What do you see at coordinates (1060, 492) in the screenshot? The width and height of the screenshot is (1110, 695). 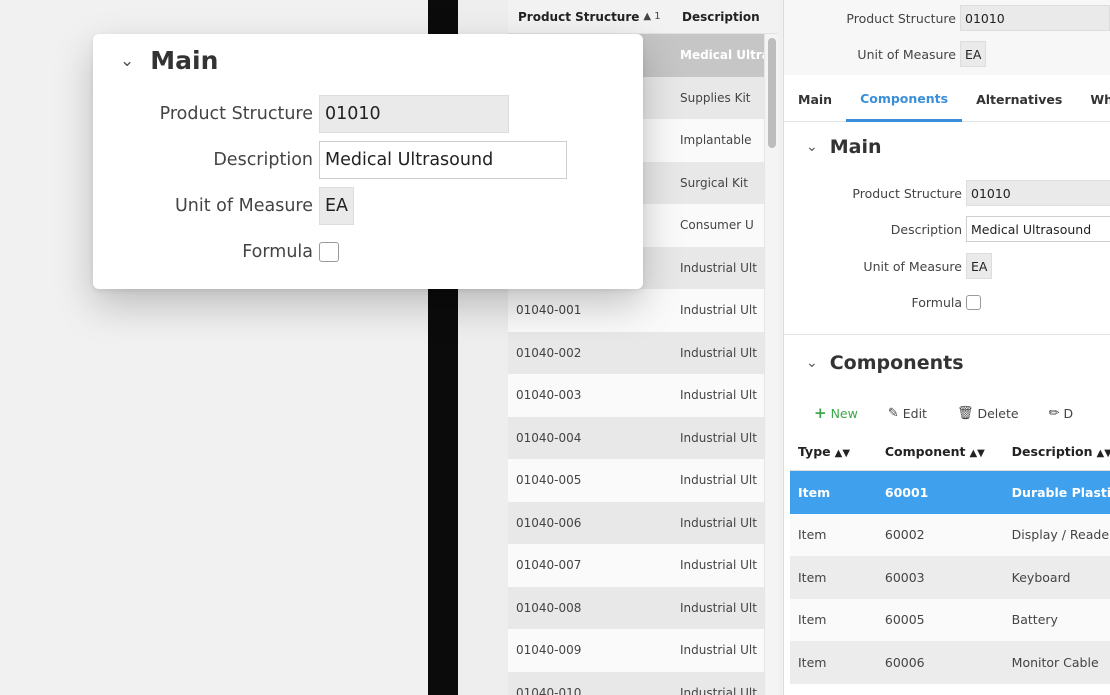 I see `description-cell: Durable Plastic` at bounding box center [1060, 492].